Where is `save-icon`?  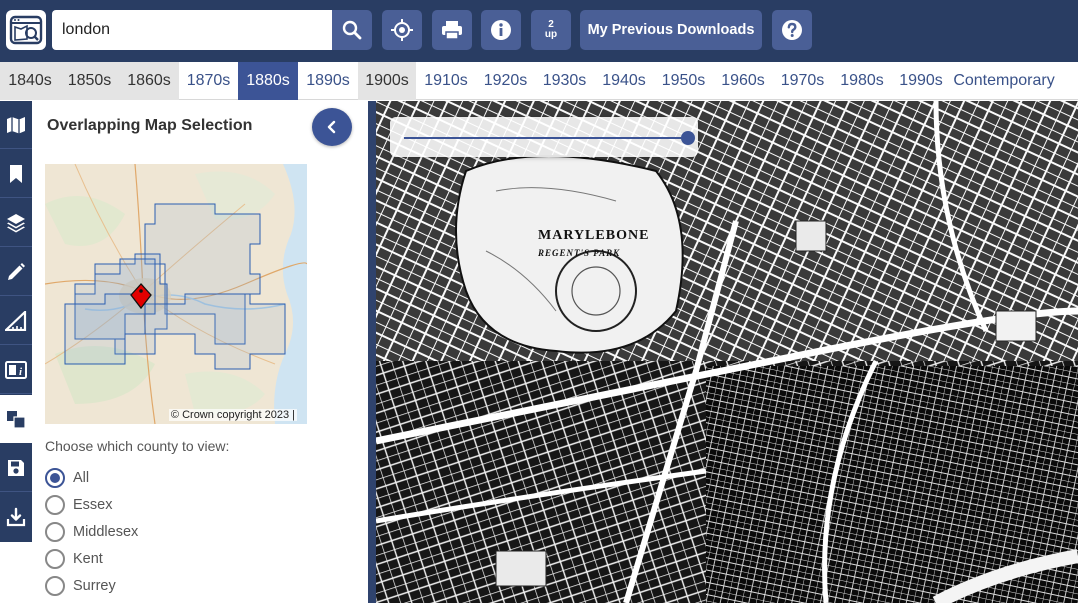
save-icon is located at coordinates (16, 468).